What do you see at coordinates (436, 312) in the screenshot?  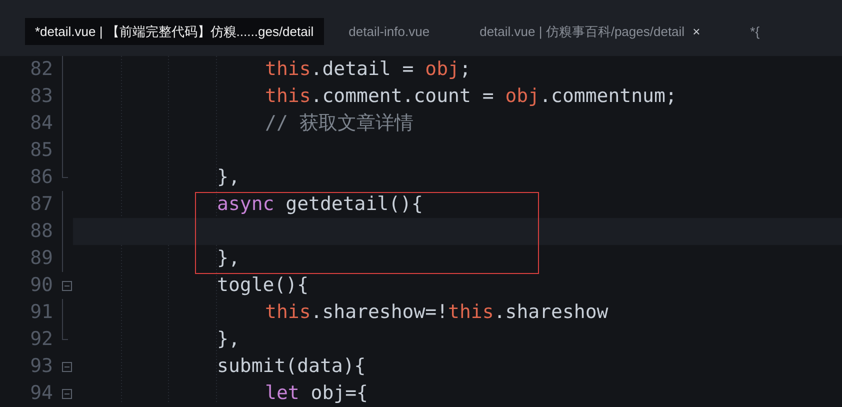 I see `code-line: this.shareshow=!this.shareshow` at bounding box center [436, 312].